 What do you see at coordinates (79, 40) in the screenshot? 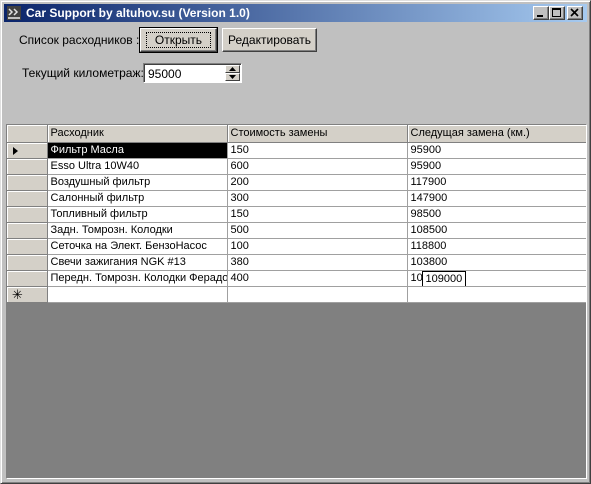
I see `consumables-list-label: Список расходников :` at bounding box center [79, 40].